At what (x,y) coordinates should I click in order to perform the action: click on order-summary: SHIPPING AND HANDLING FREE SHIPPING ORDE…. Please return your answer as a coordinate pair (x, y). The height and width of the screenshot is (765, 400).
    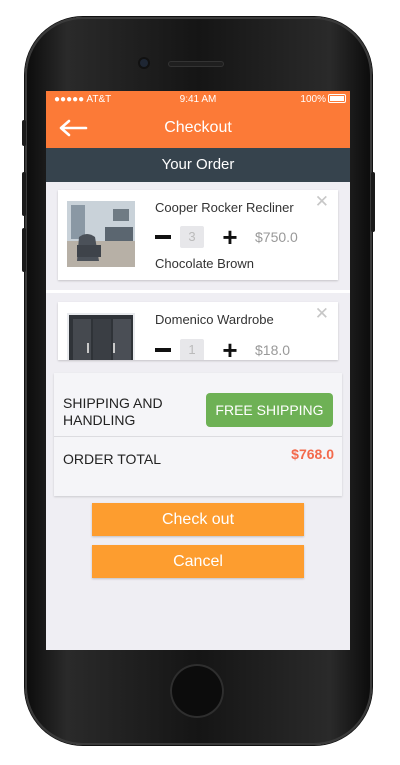
    Looking at the image, I should click on (198, 434).